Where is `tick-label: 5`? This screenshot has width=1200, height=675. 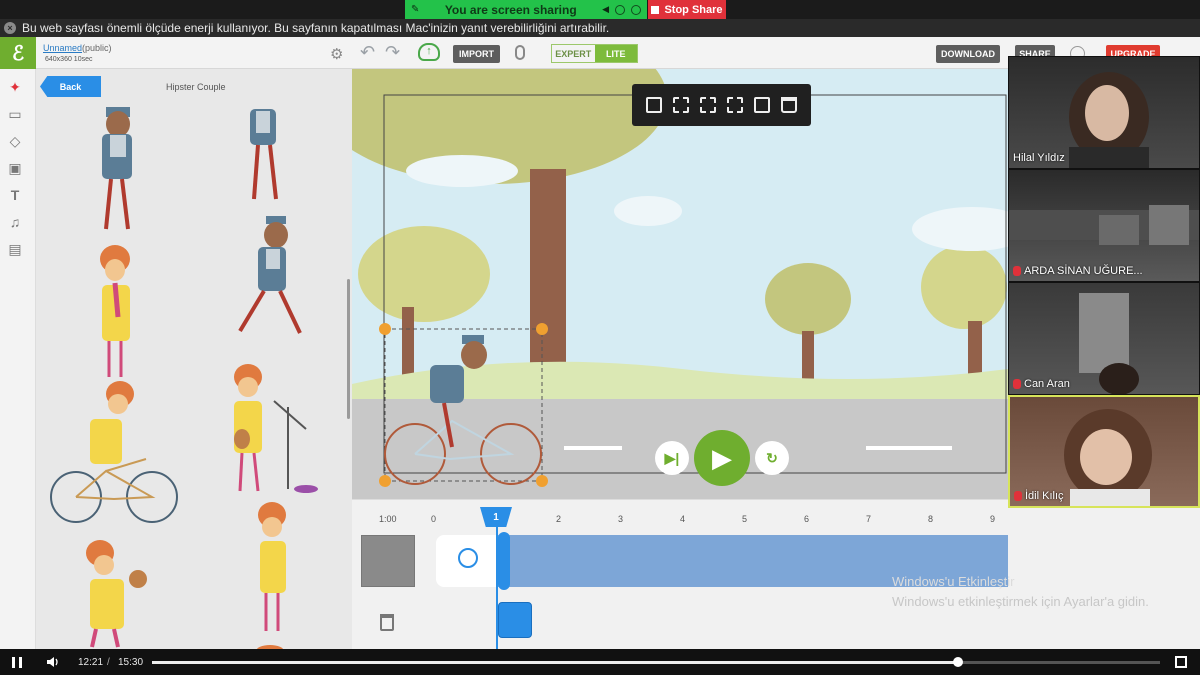
tick-label: 5 is located at coordinates (745, 519).